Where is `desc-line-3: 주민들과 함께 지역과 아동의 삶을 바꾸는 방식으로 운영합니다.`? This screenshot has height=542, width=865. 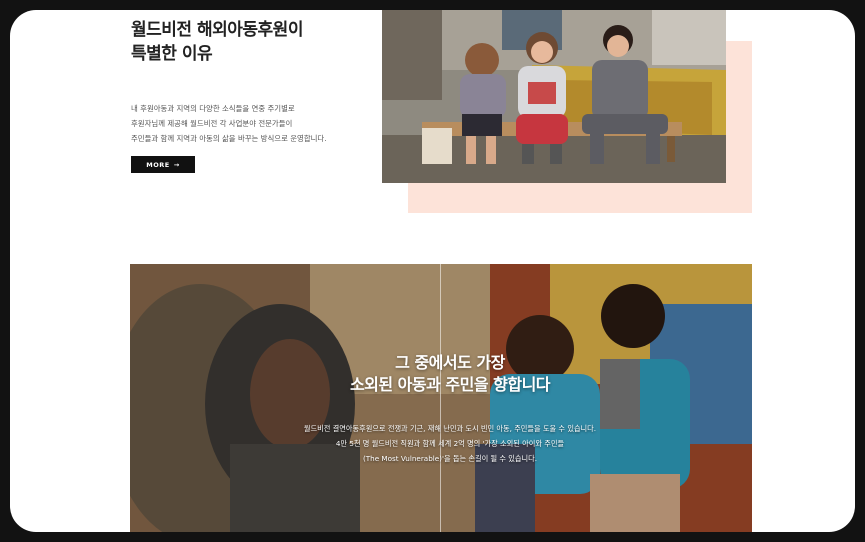 desc-line-3: 주민들과 함께 지역과 아동의 삶을 바꾸는 방식으로 운영합니다. is located at coordinates (229, 138).